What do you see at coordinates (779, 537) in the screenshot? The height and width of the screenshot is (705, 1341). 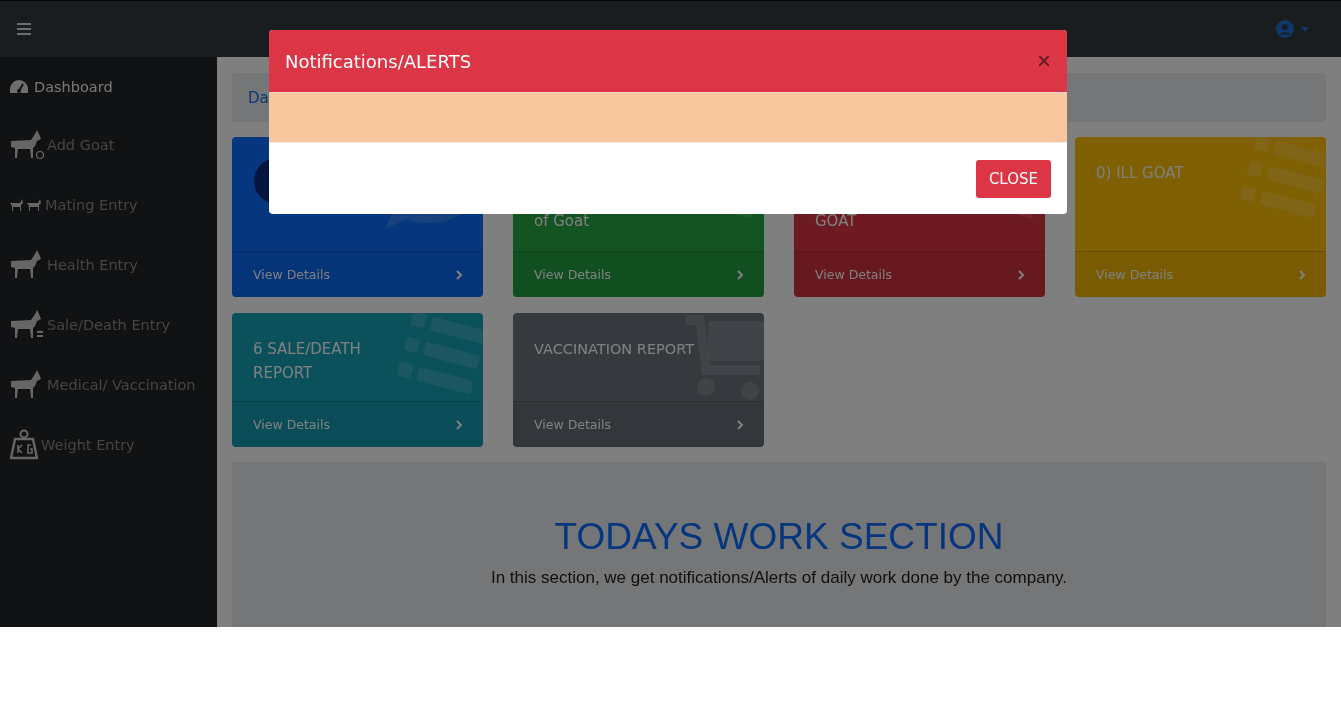 I see `section-heading: TODAYS WORK SECTION` at bounding box center [779, 537].